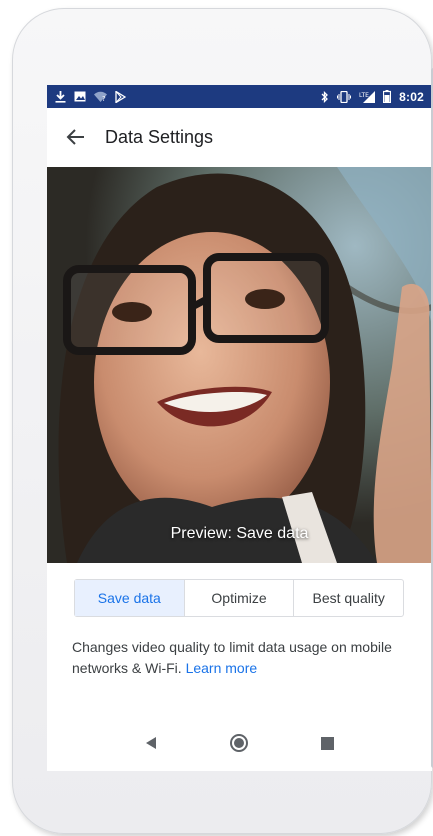 The height and width of the screenshot is (836, 433). What do you see at coordinates (90, 96) in the screenshot?
I see `status-left-icons: ?` at bounding box center [90, 96].